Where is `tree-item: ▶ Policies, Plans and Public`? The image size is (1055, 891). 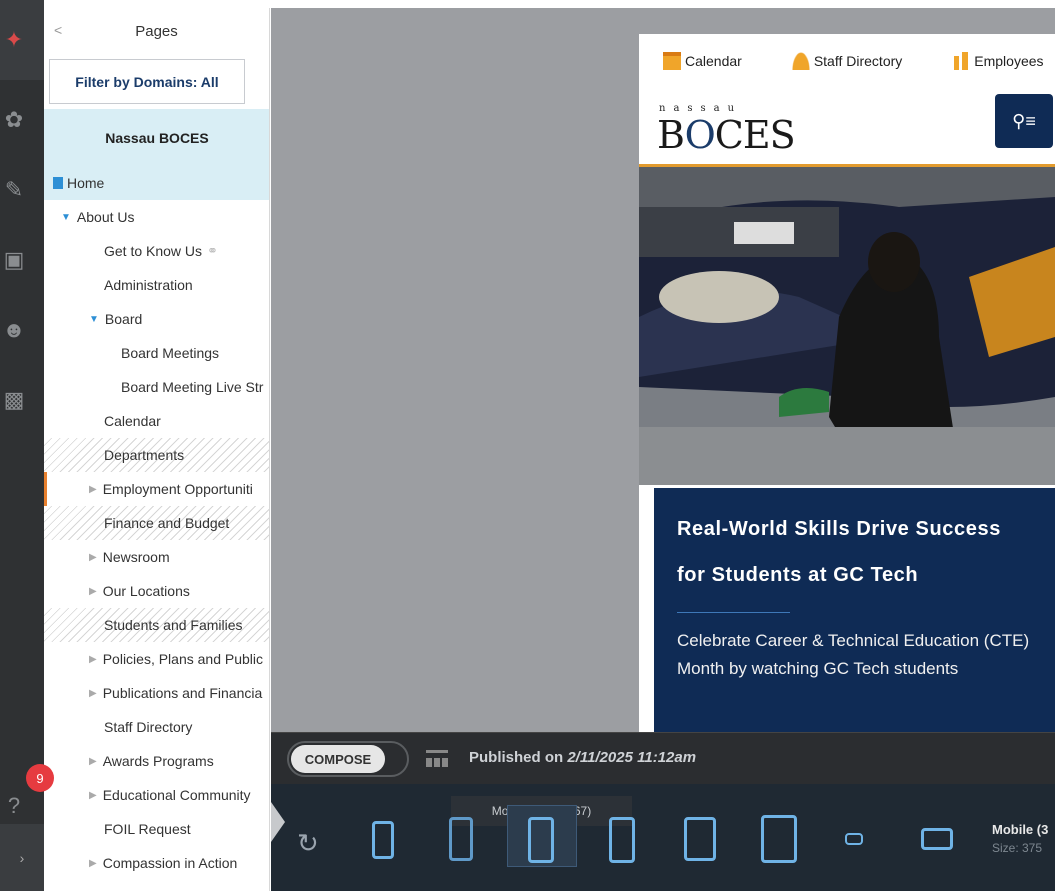
tree-item: ▶ Policies, Plans and Public is located at coordinates (156, 659).